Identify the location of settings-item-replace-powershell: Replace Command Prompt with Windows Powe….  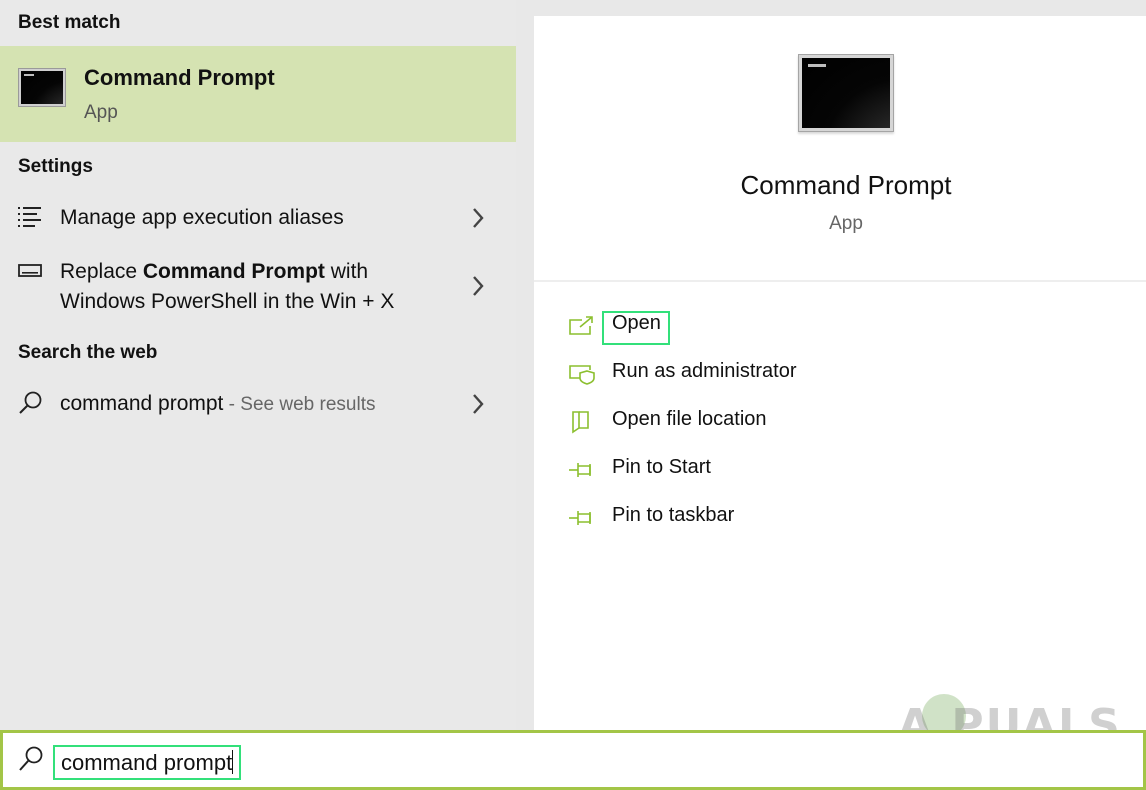
(258, 287).